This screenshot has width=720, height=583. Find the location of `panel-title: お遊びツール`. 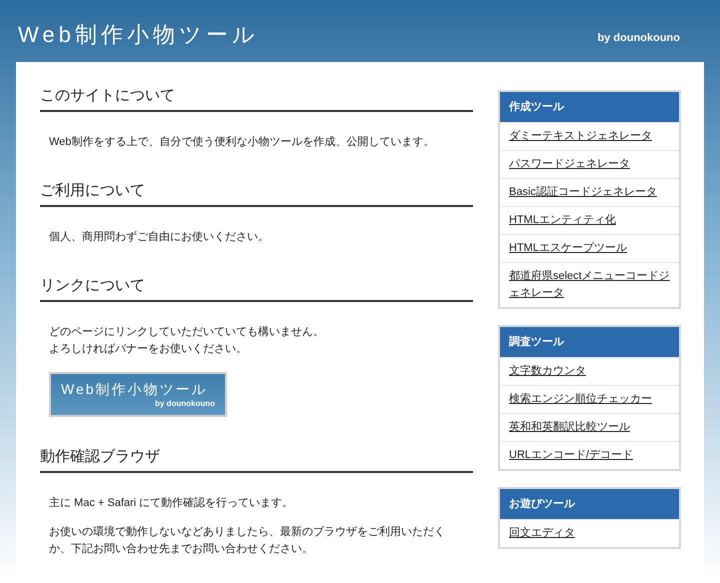

panel-title: お遊びツール is located at coordinates (589, 504).